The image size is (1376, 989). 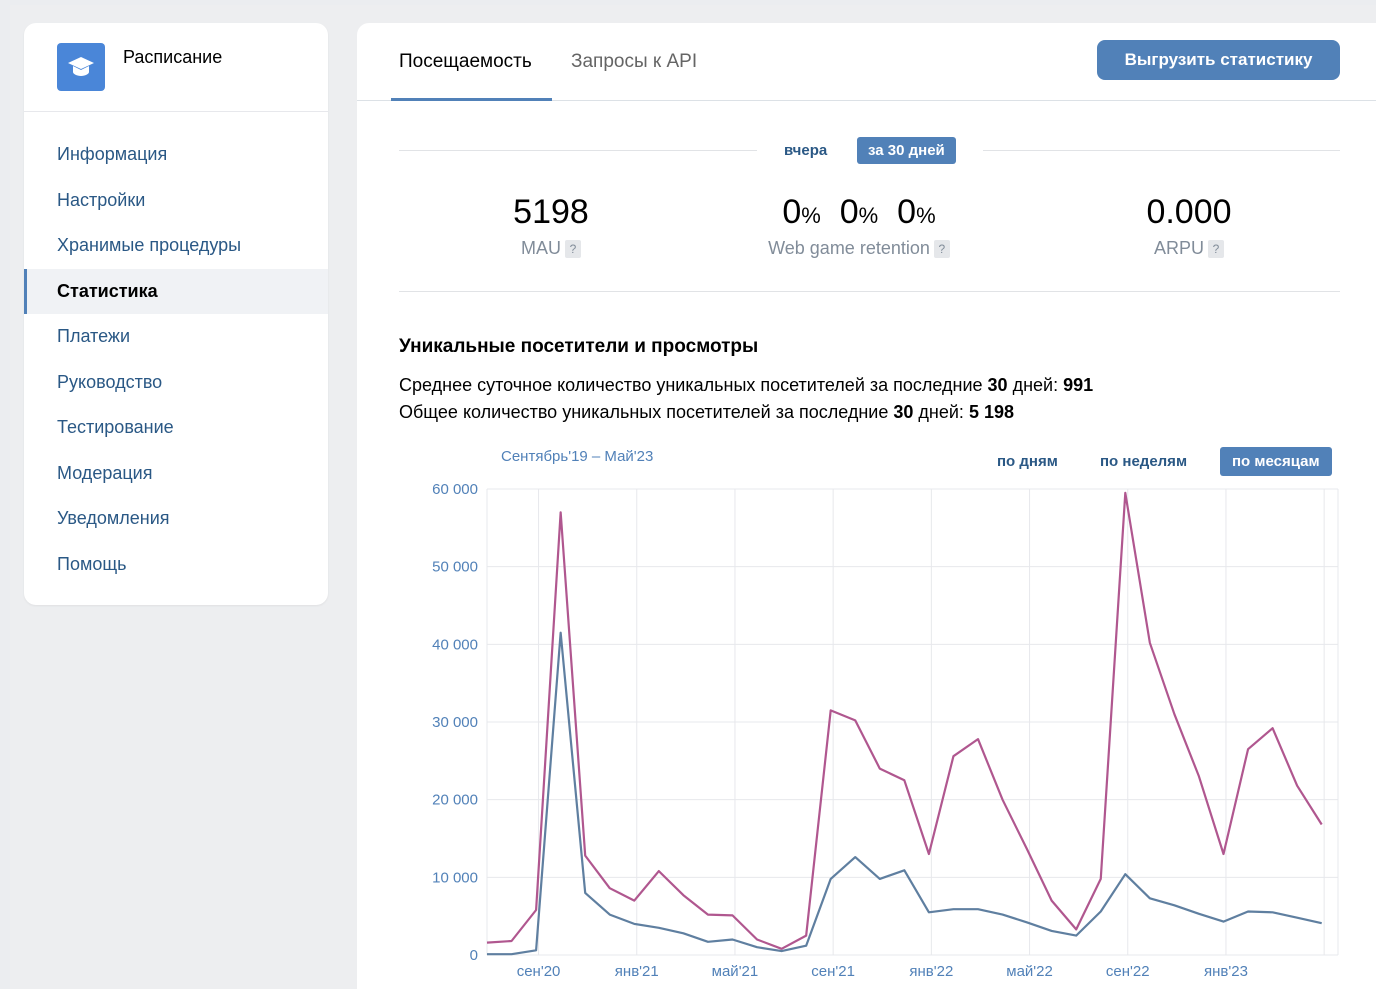 What do you see at coordinates (455, 567) in the screenshot?
I see `y-tick-label: 50 000` at bounding box center [455, 567].